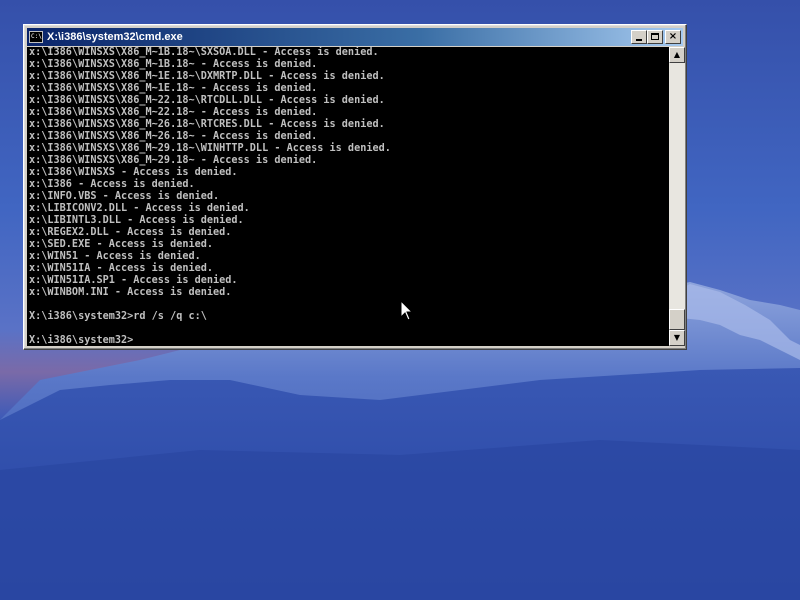  I want to click on console-line: x:\WINBOM.INI - Access is denied., so click(130, 292).